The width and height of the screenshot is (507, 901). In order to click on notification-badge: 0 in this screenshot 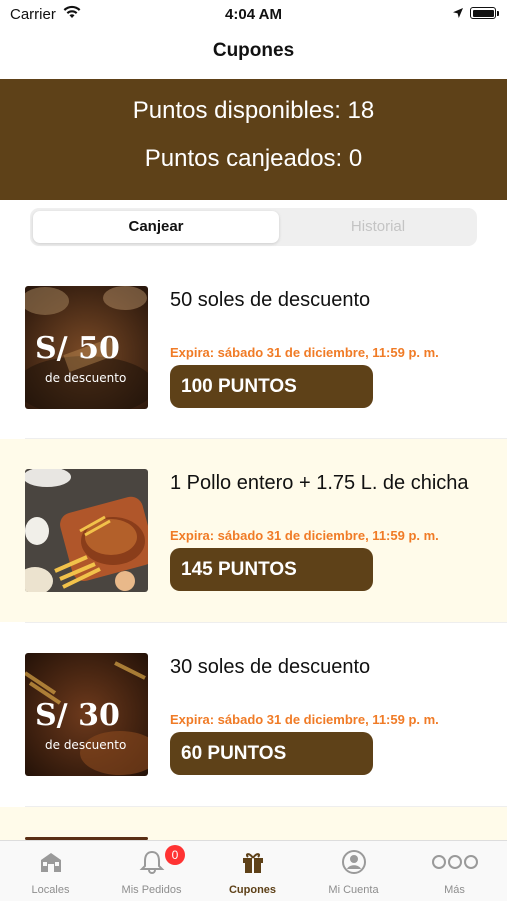, I will do `click(175, 855)`.